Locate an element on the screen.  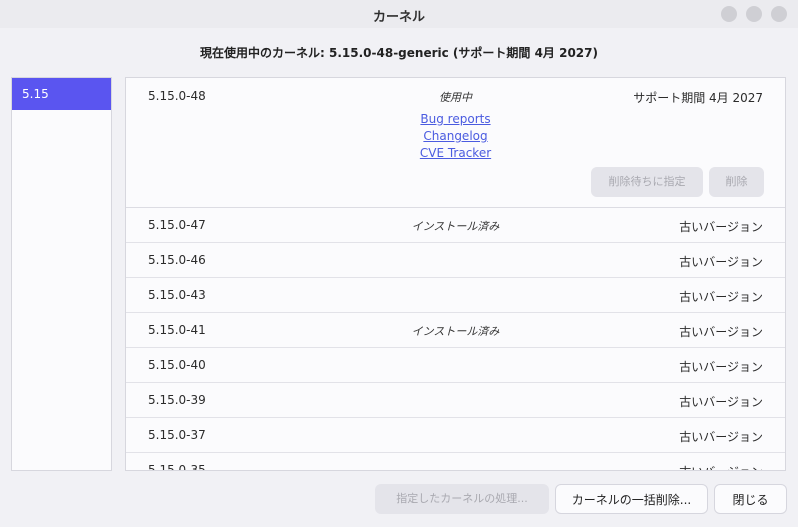
titlebar: カーネル is located at coordinates (399, 14).